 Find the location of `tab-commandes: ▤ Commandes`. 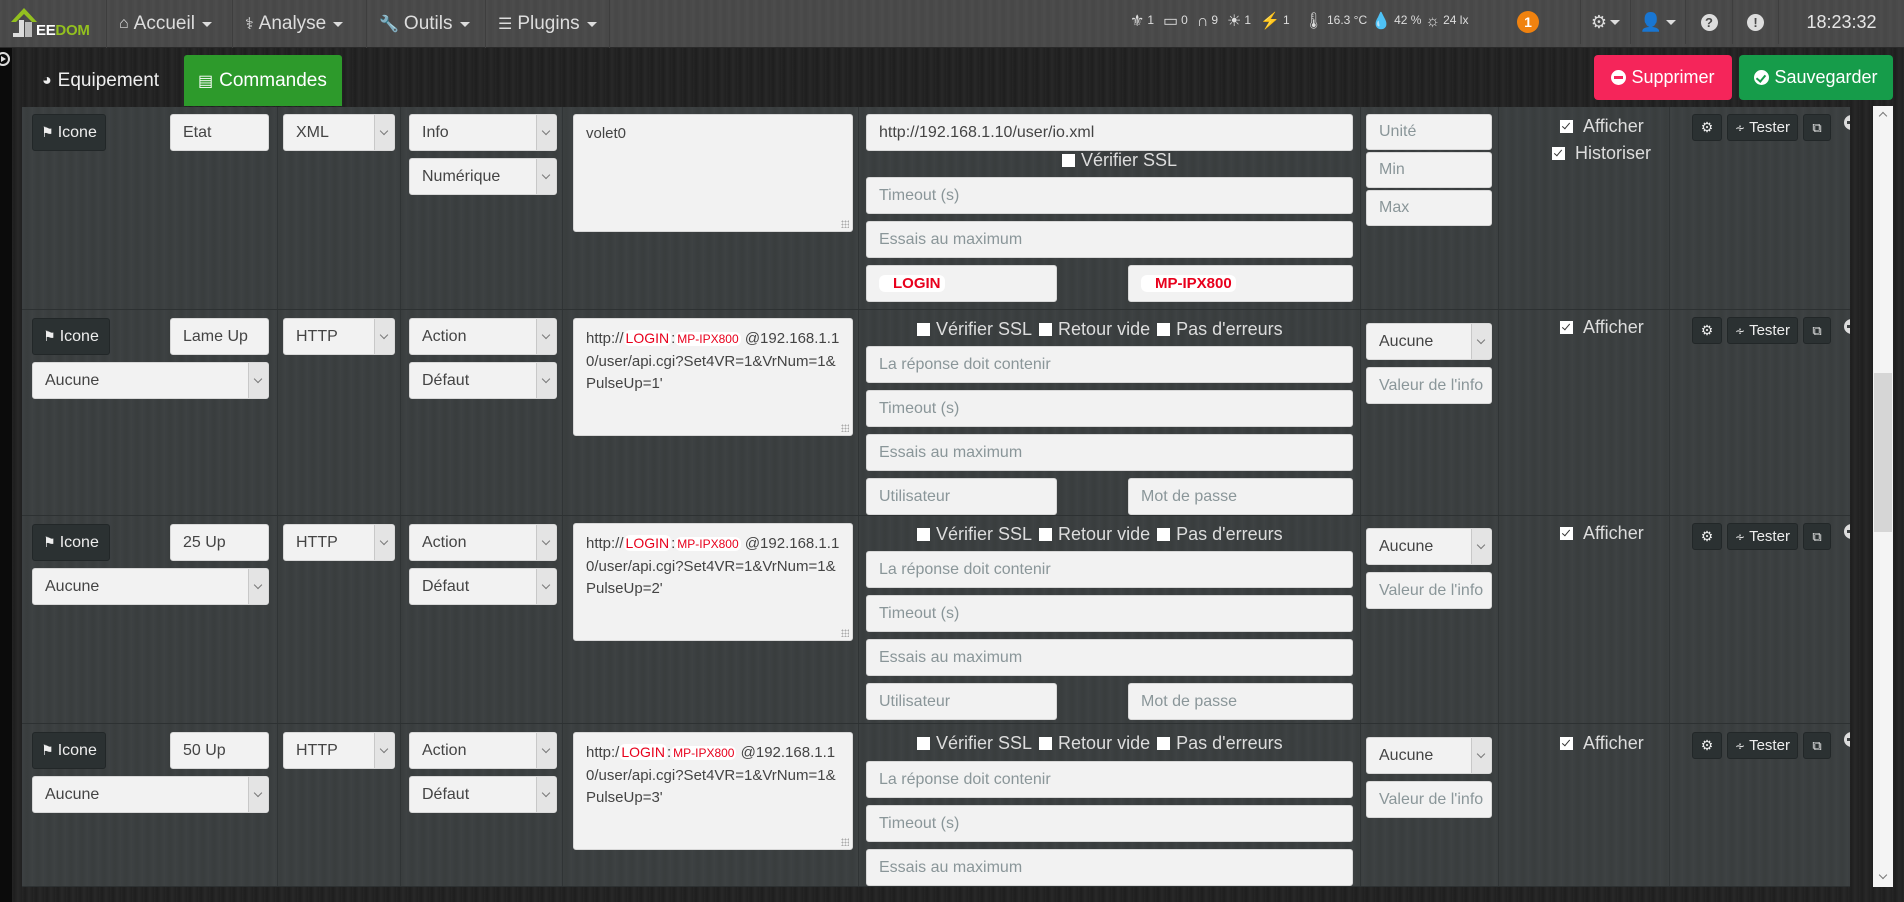

tab-commandes: ▤ Commandes is located at coordinates (263, 80).